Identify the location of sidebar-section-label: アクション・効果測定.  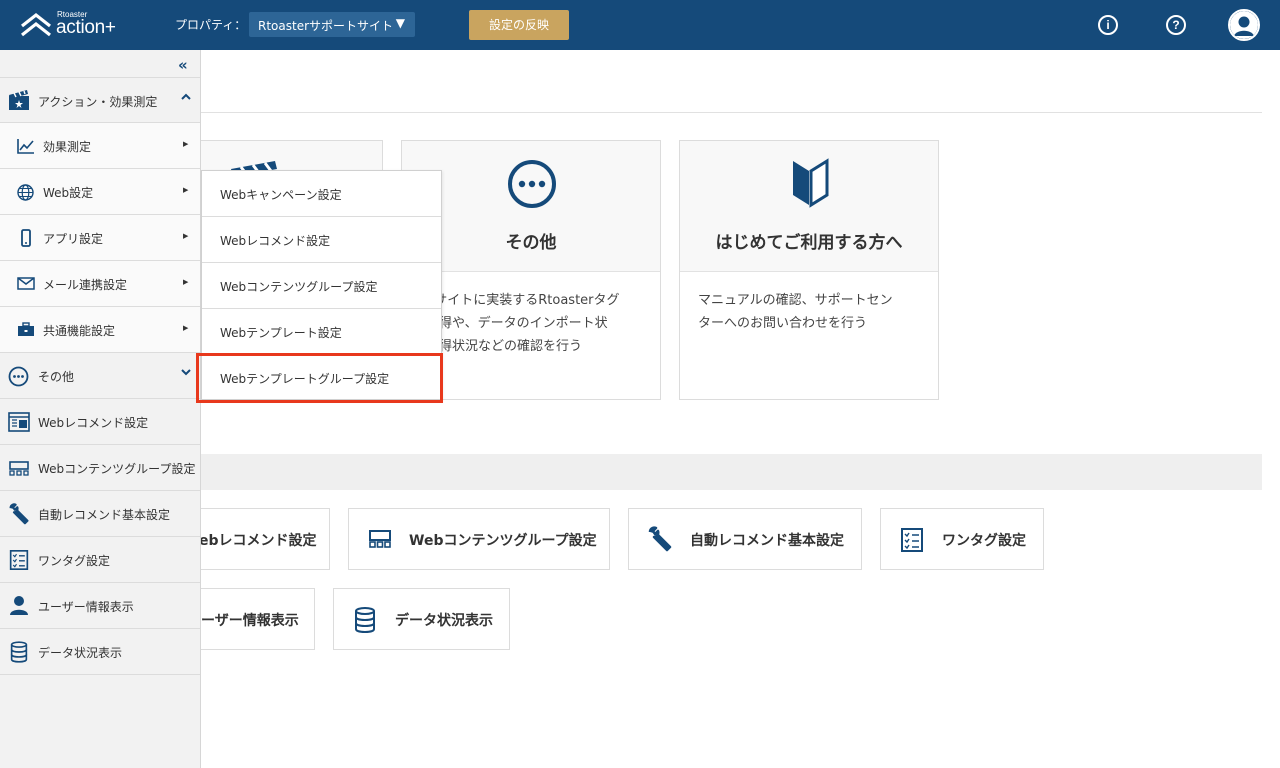
(98, 102).